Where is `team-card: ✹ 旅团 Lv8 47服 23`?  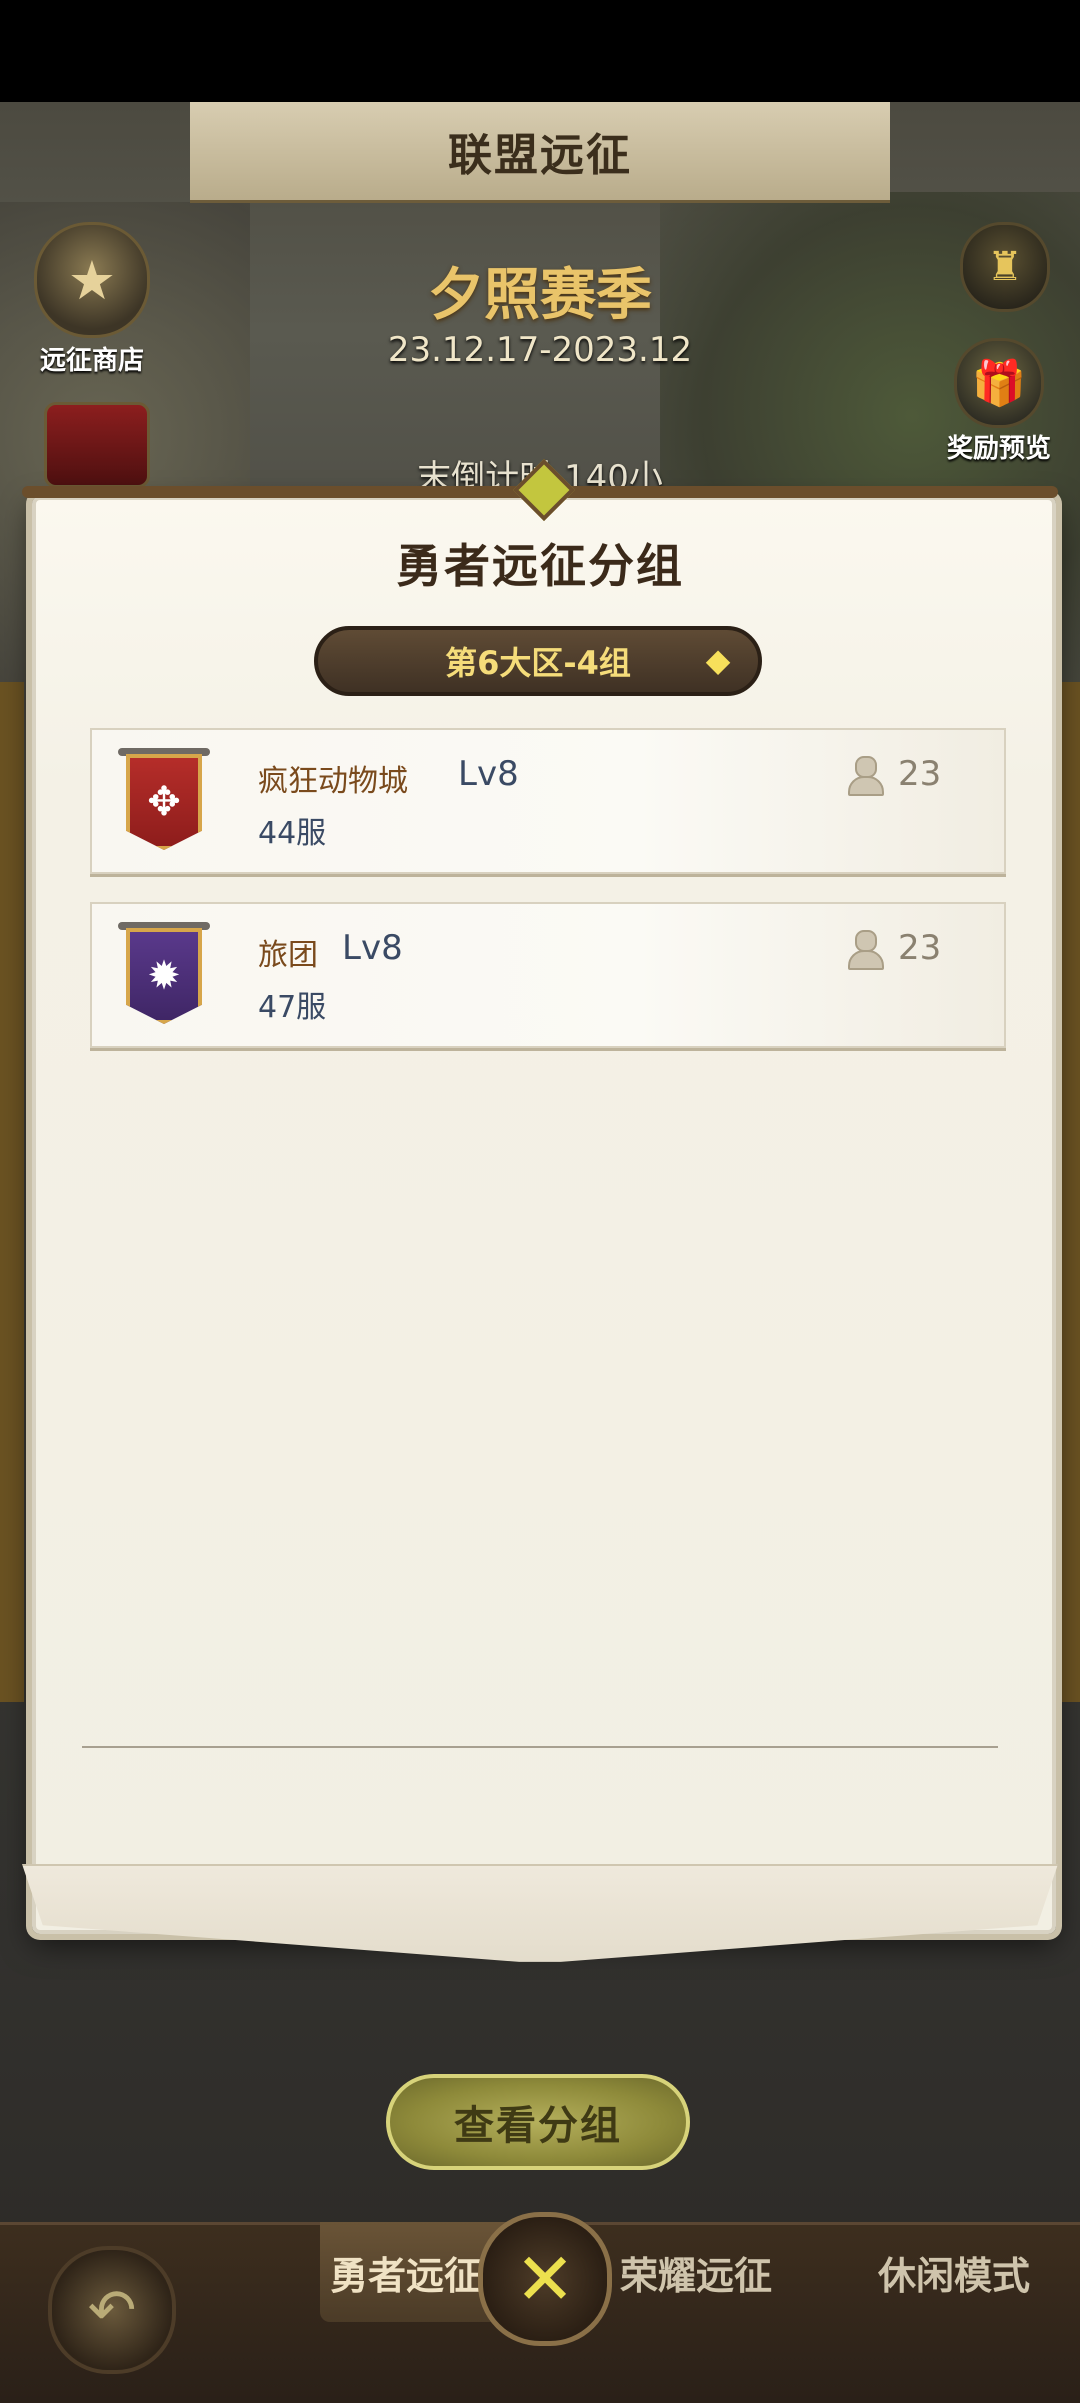 team-card: ✹ 旅团 Lv8 47服 23 is located at coordinates (548, 975).